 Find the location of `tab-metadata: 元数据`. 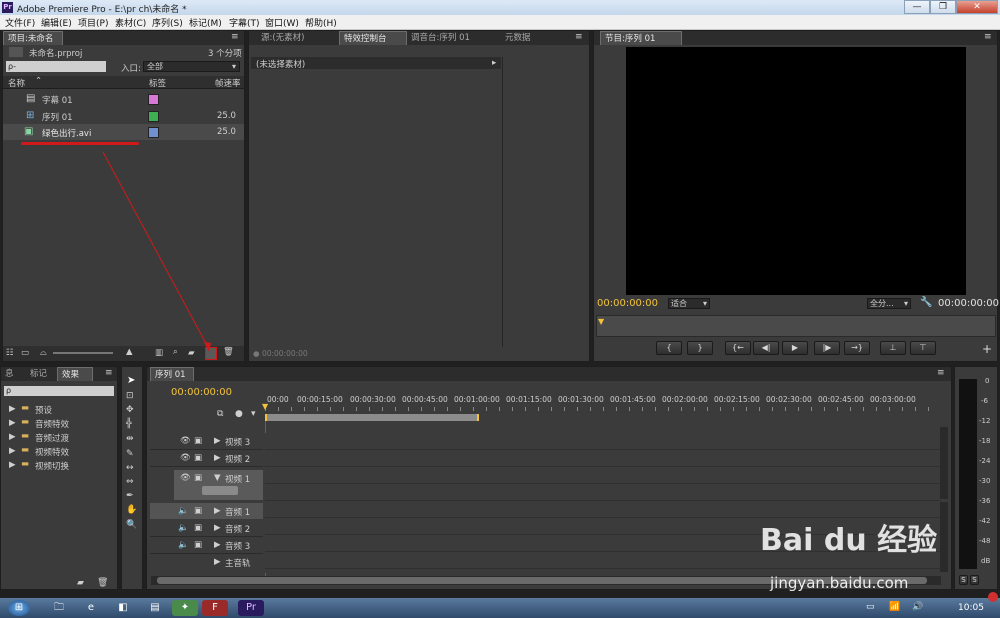

tab-metadata: 元数据 is located at coordinates (518, 38).